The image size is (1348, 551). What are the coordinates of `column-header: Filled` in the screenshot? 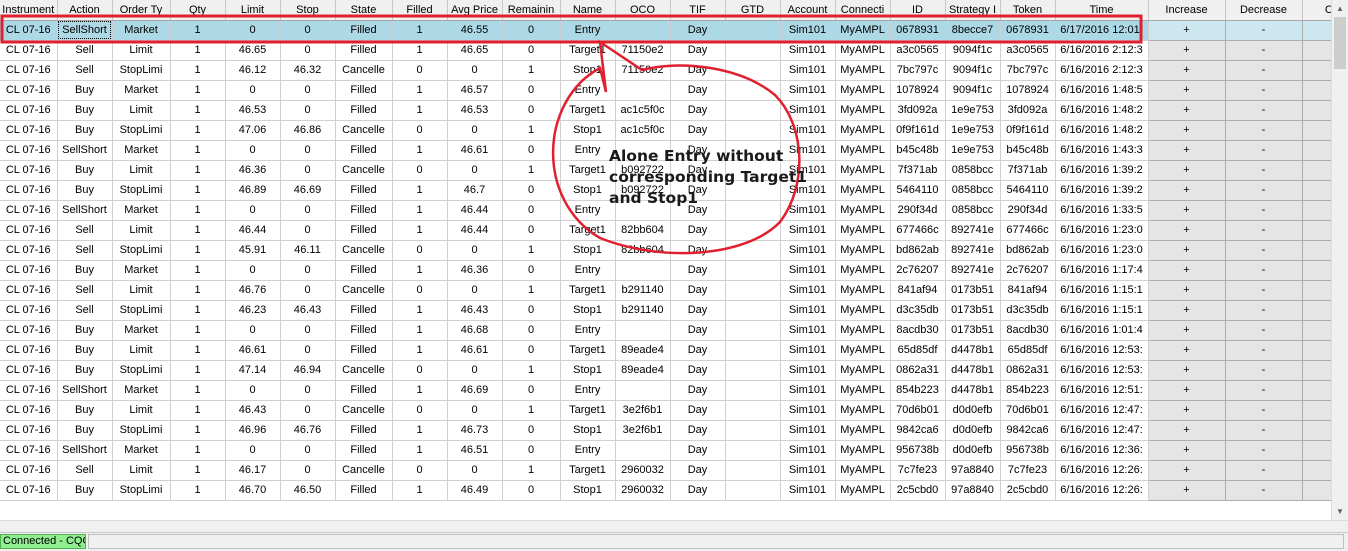 It's located at (420, 10).